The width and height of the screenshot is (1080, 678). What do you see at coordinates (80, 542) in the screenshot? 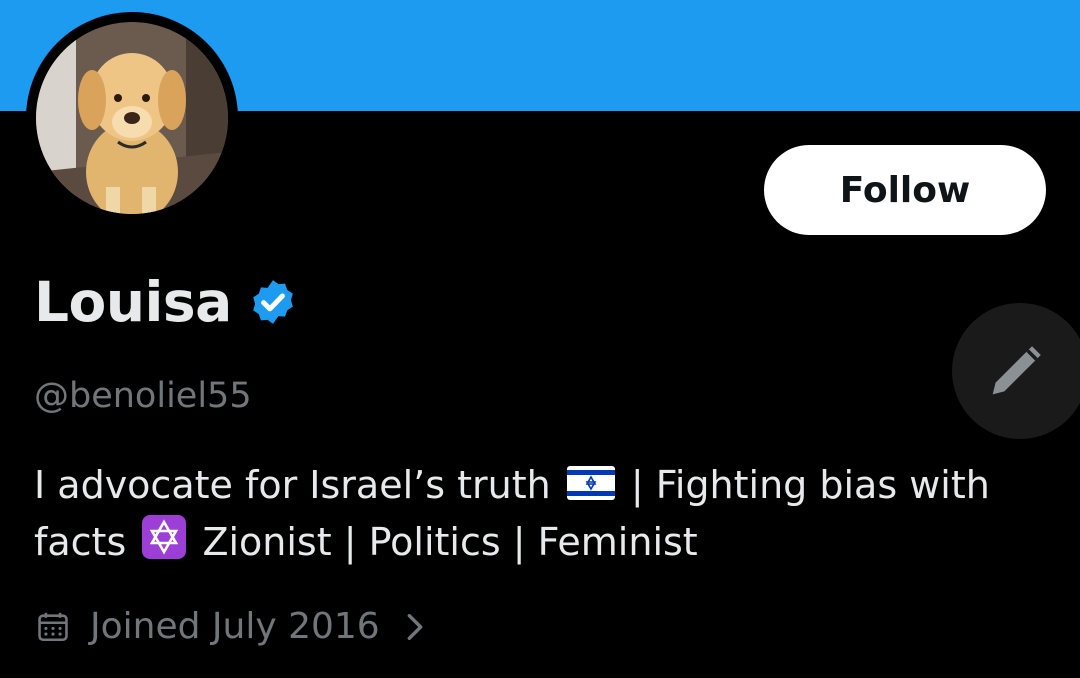
I see `bio-text: facts` at bounding box center [80, 542].